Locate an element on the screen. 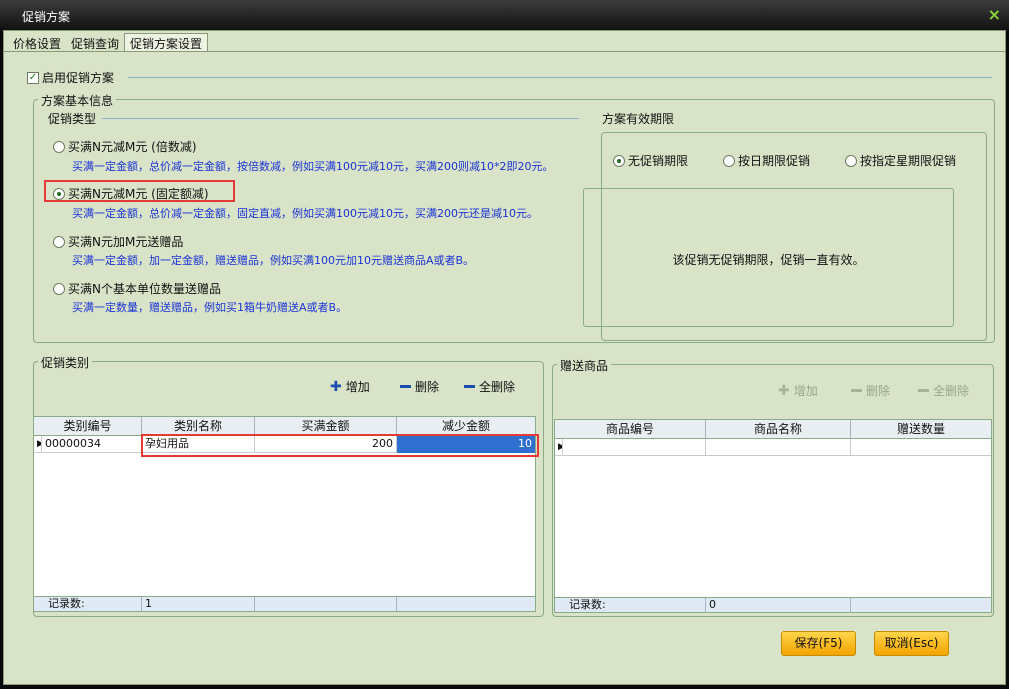 This screenshot has width=1009, height=689. window-title: 促销方案 is located at coordinates (46, 17).